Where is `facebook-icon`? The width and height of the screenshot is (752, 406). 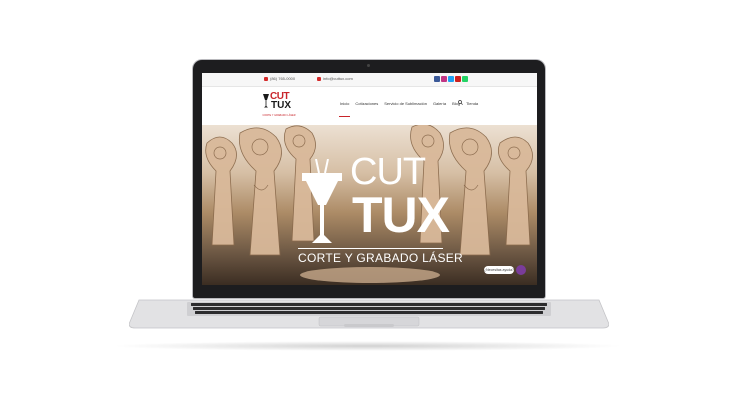
facebook-icon is located at coordinates (437, 79).